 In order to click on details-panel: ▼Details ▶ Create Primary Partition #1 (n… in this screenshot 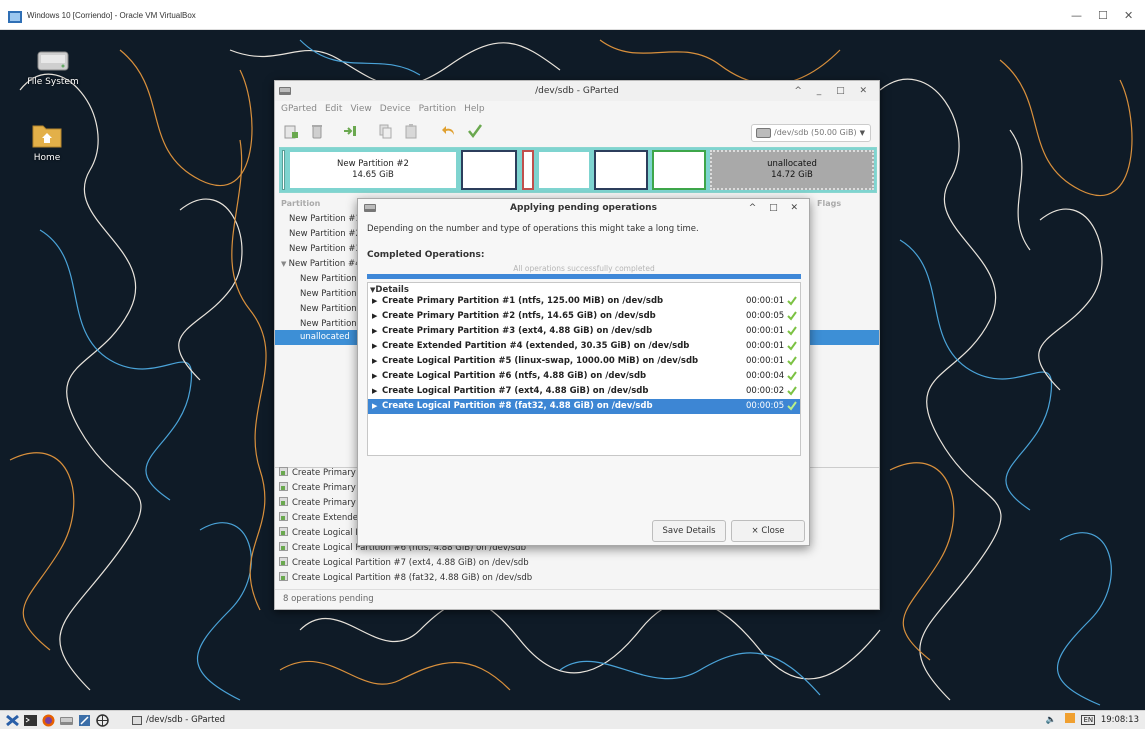, I will do `click(584, 369)`.